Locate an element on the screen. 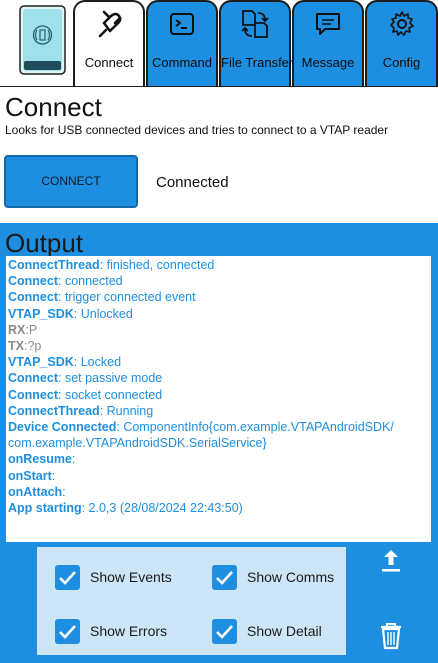 This screenshot has height=663, width=438. file-transfer-icon is located at coordinates (255, 24).